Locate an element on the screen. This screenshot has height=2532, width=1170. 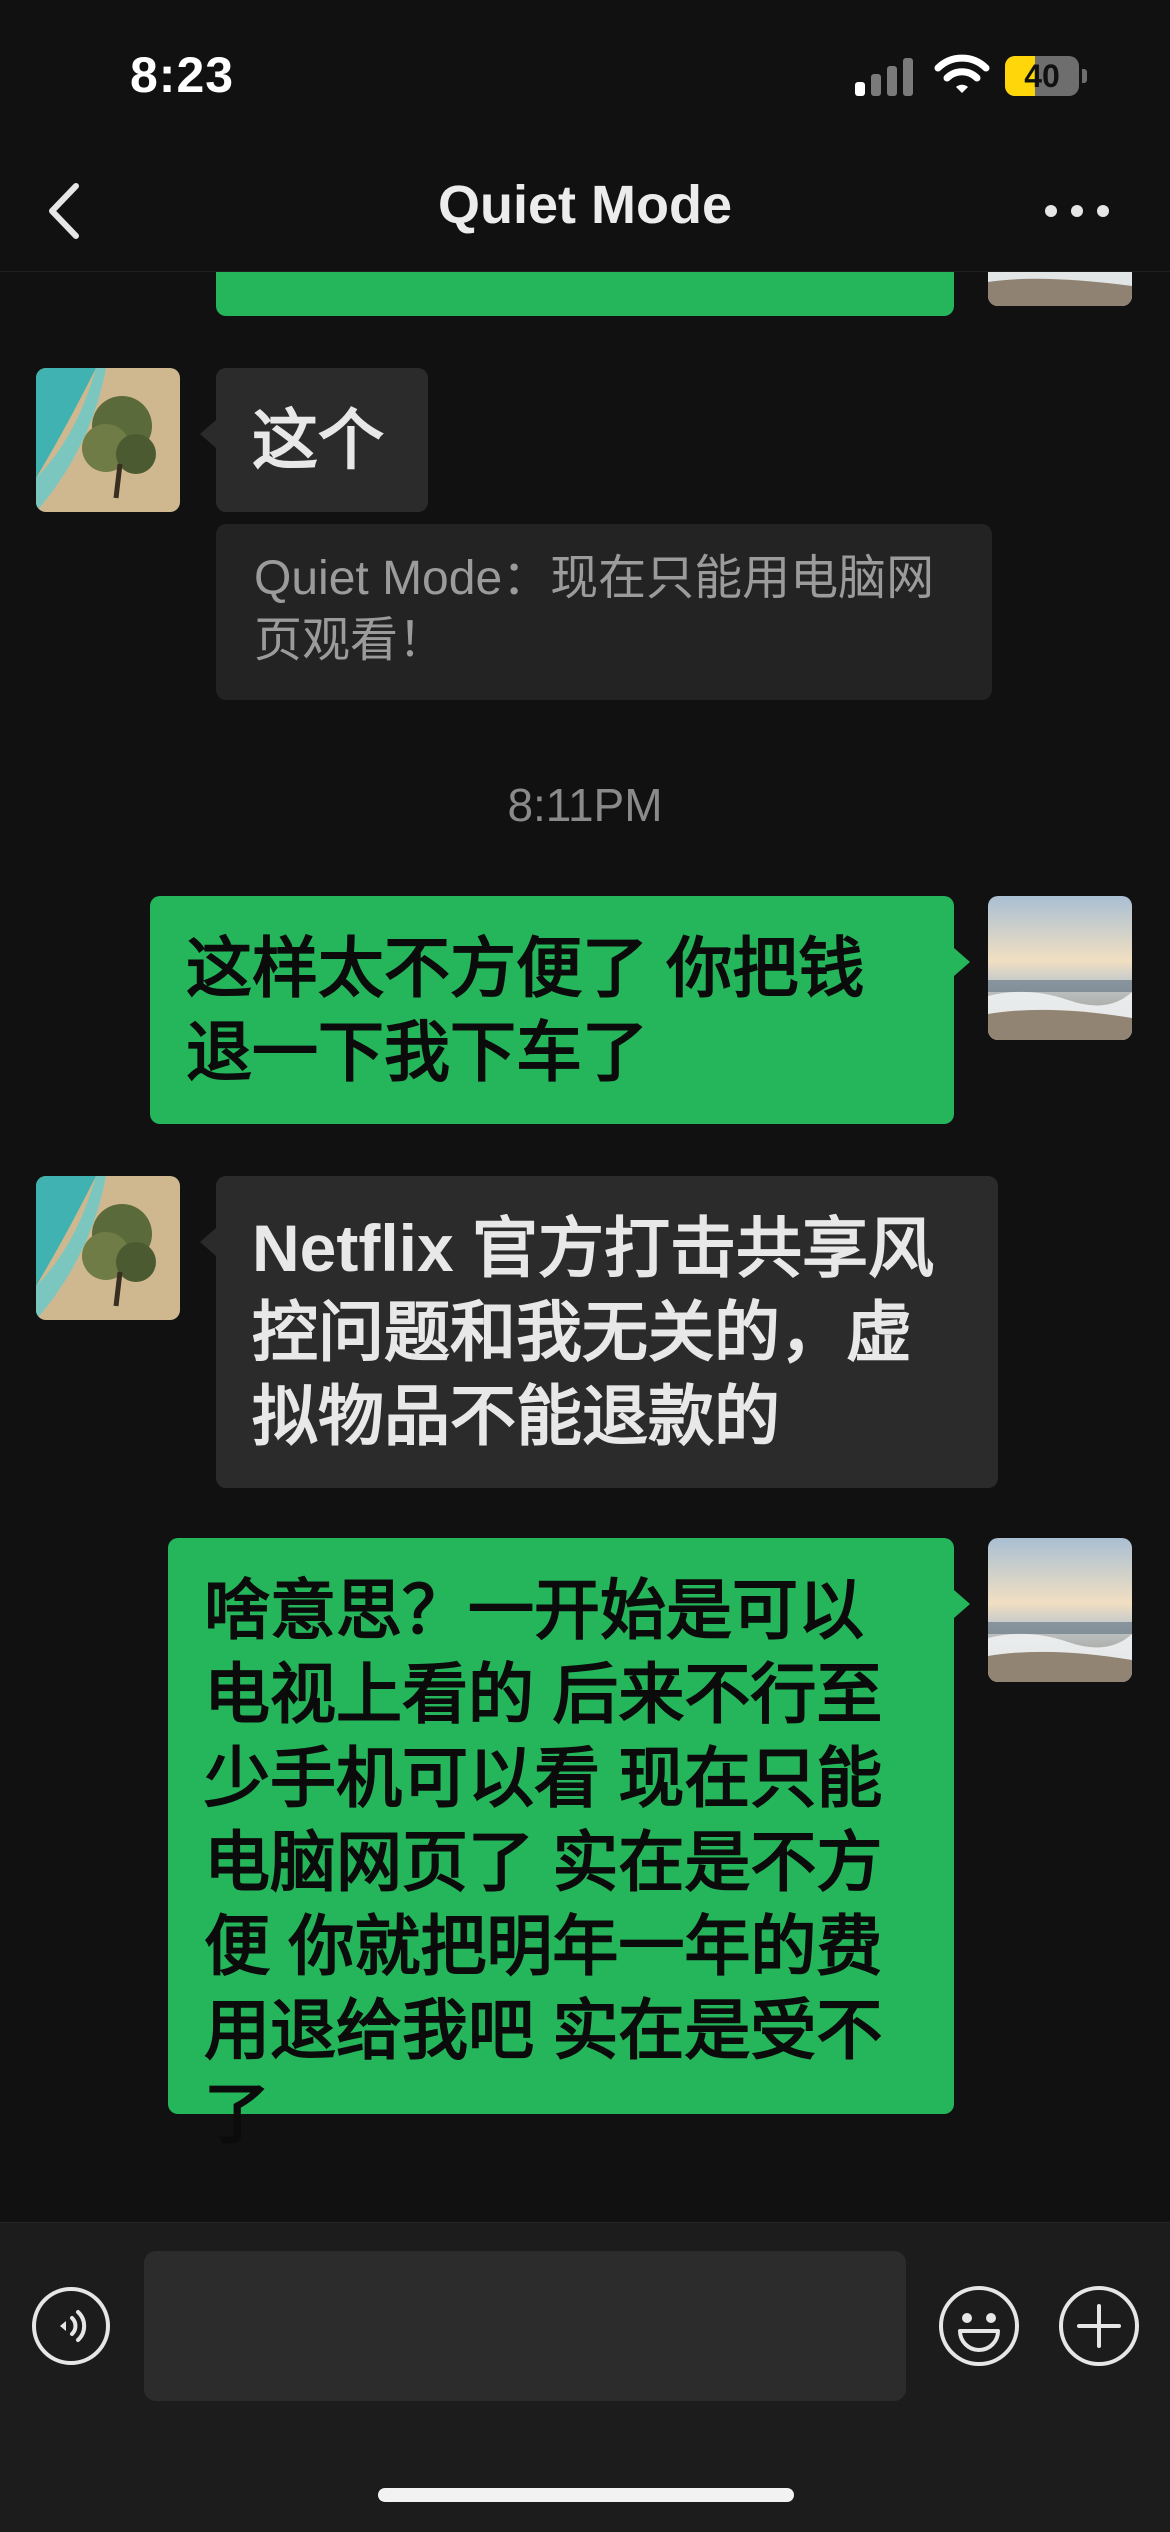
message-text: Netflix 官方打击共享风控问题和我无关的，虚拟物品不能退款的 is located at coordinates (593, 1332).